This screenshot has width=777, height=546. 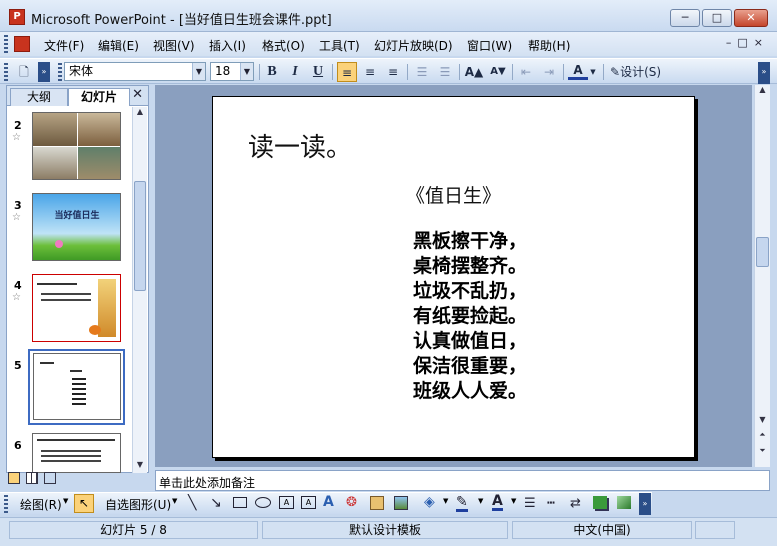 What do you see at coordinates (31, 478) in the screenshot?
I see `slide-sorter-view-icon` at bounding box center [31, 478].